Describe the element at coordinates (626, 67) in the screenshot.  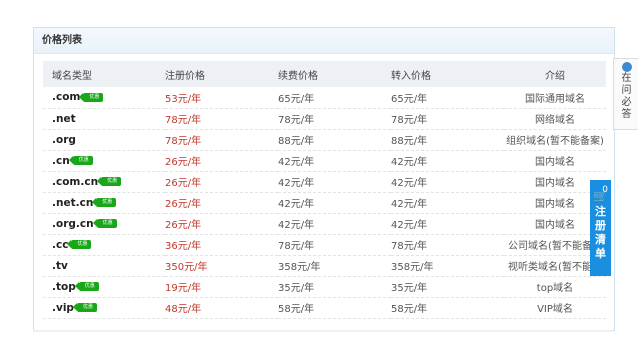
I see `help-icon` at that location.